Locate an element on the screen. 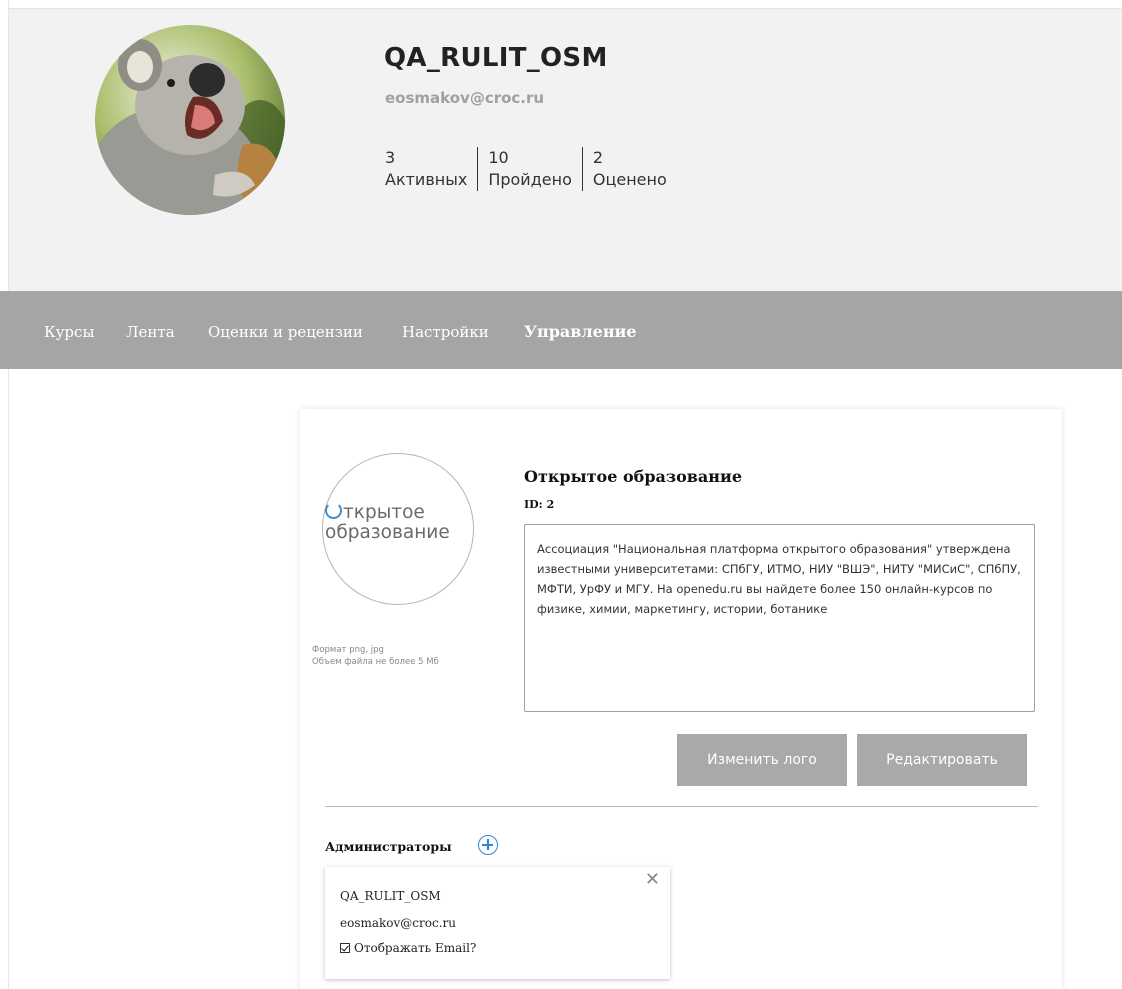 The height and width of the screenshot is (989, 1122). checkbox-icon is located at coordinates (345, 948).